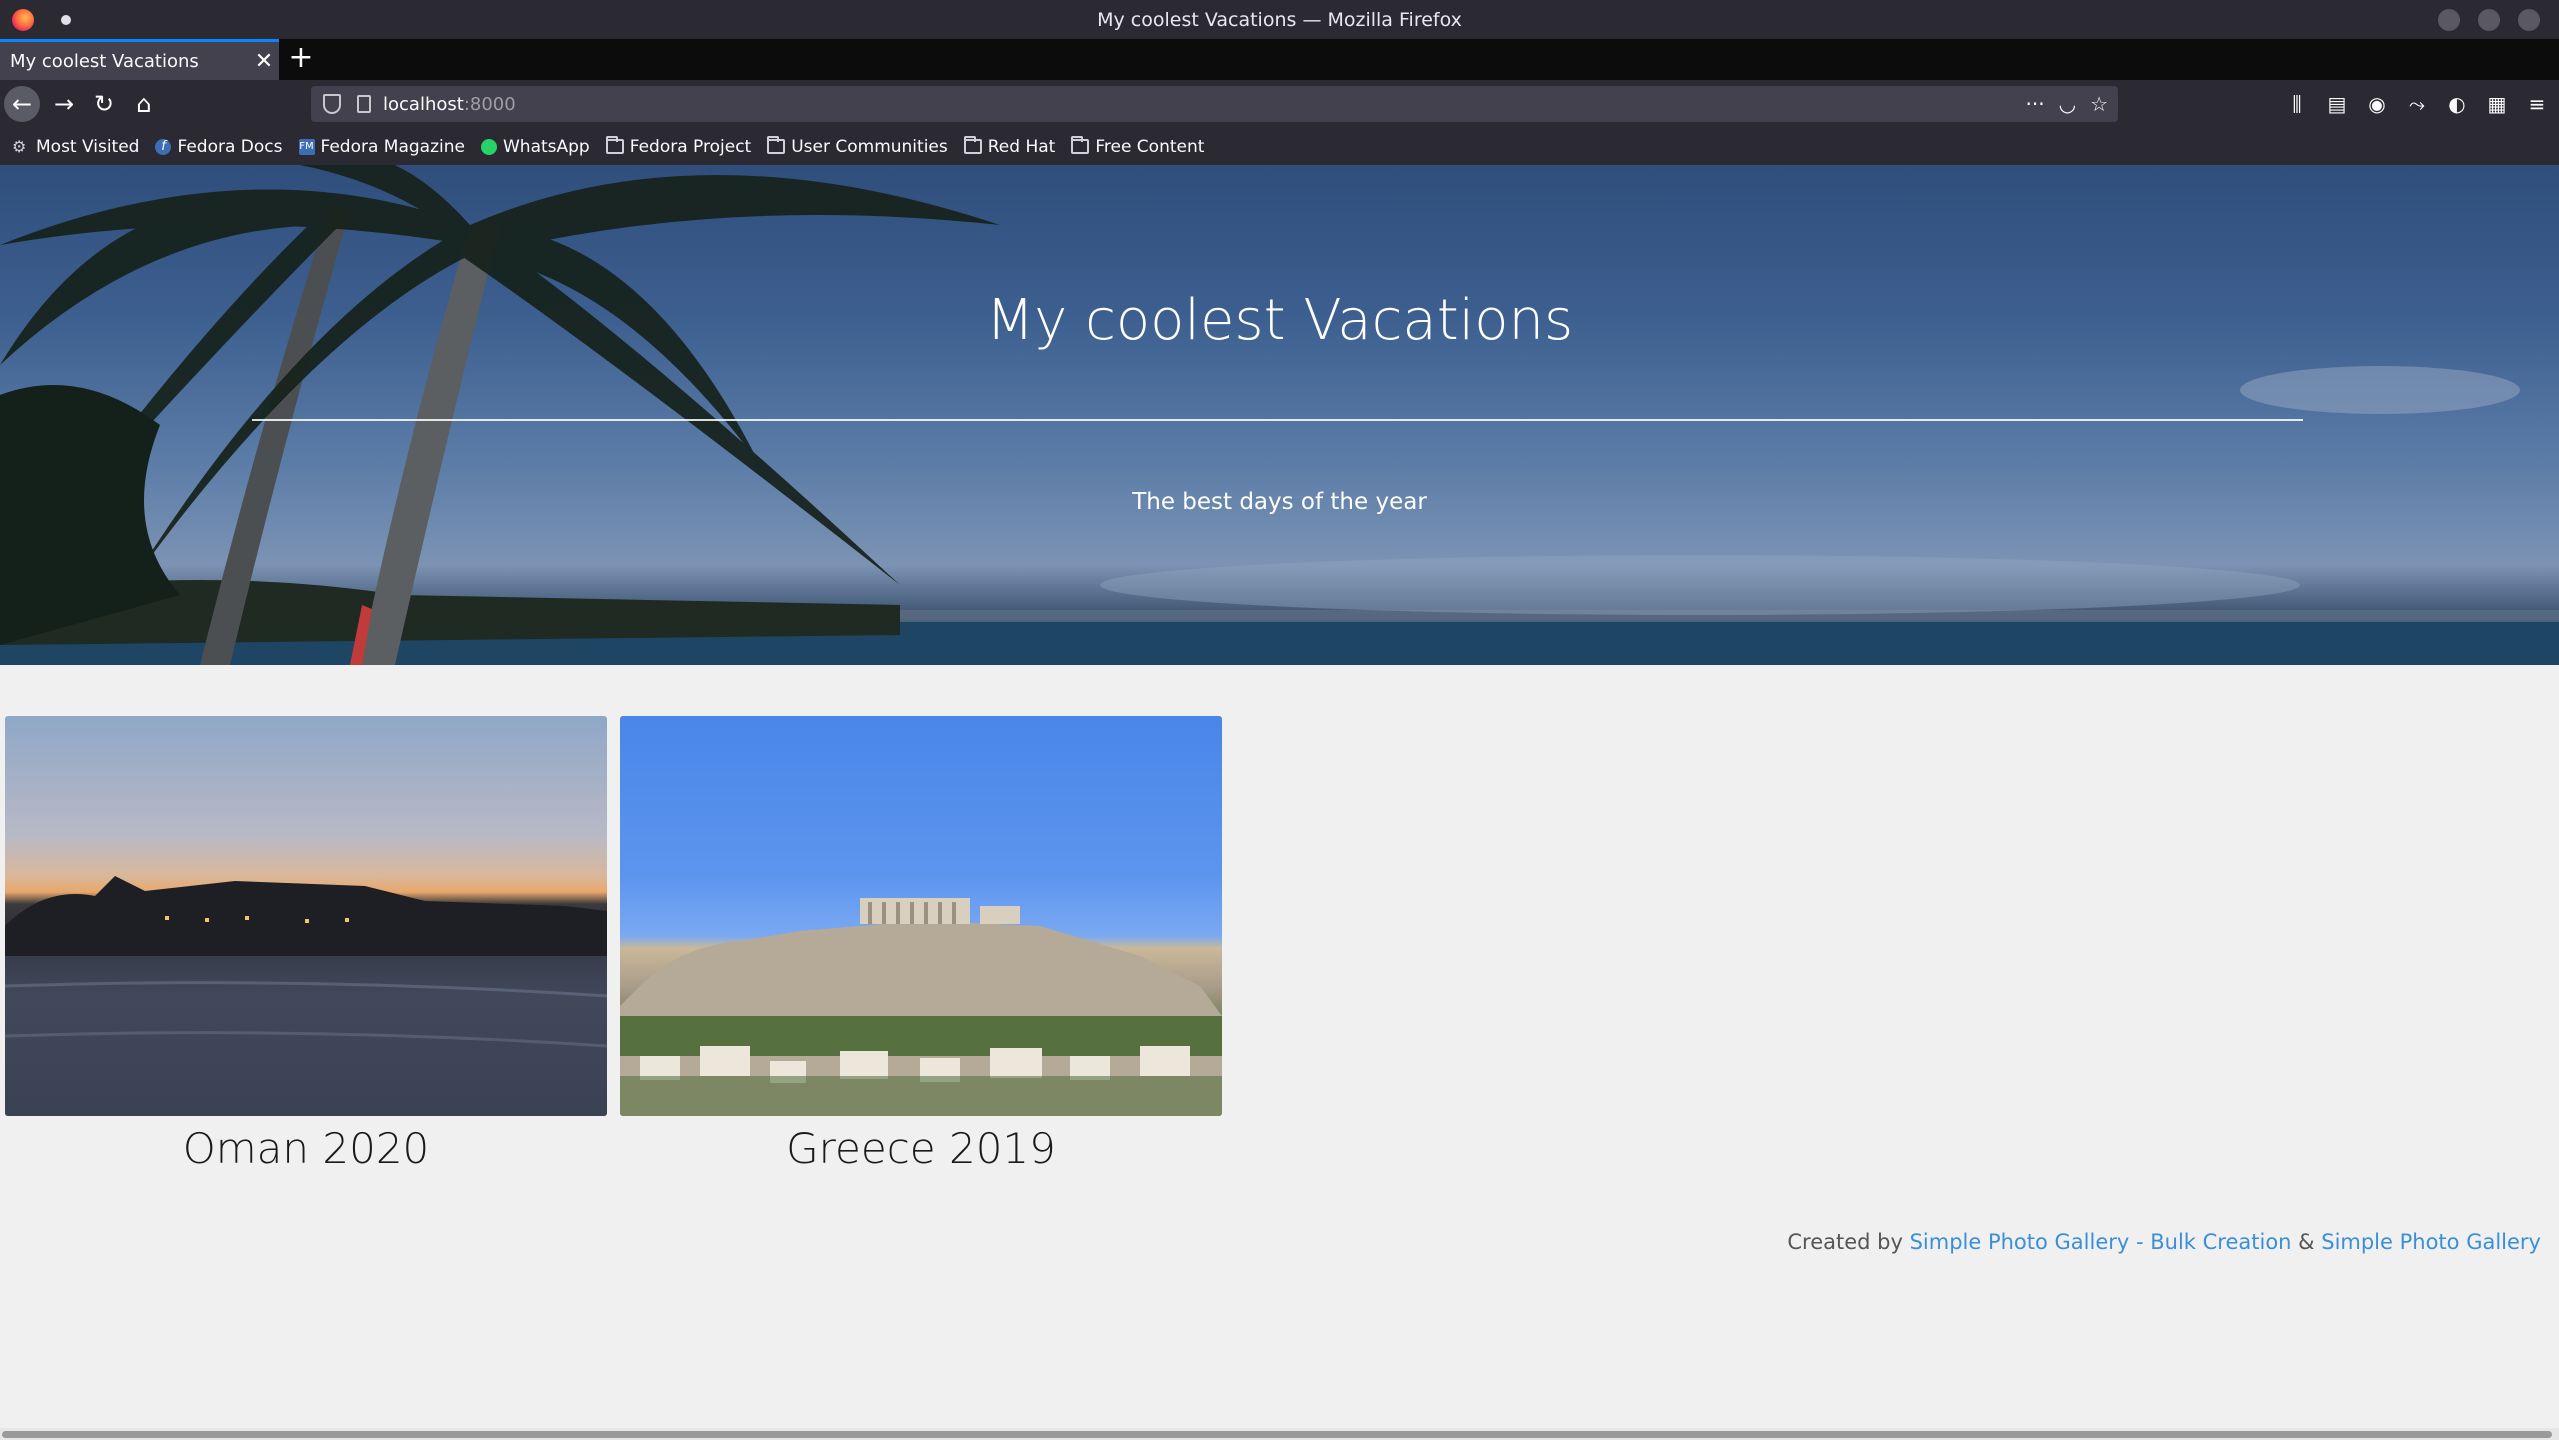 The height and width of the screenshot is (1440, 2559). I want to click on tracking-protection-shield-icon, so click(332, 104).